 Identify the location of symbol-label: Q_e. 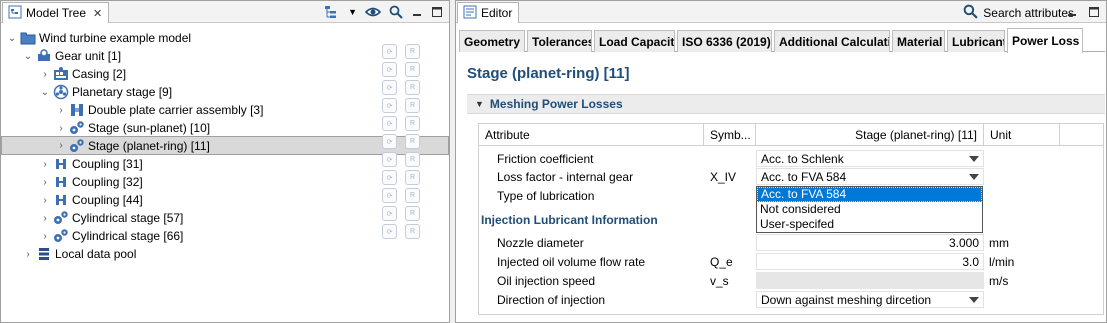
(721, 261).